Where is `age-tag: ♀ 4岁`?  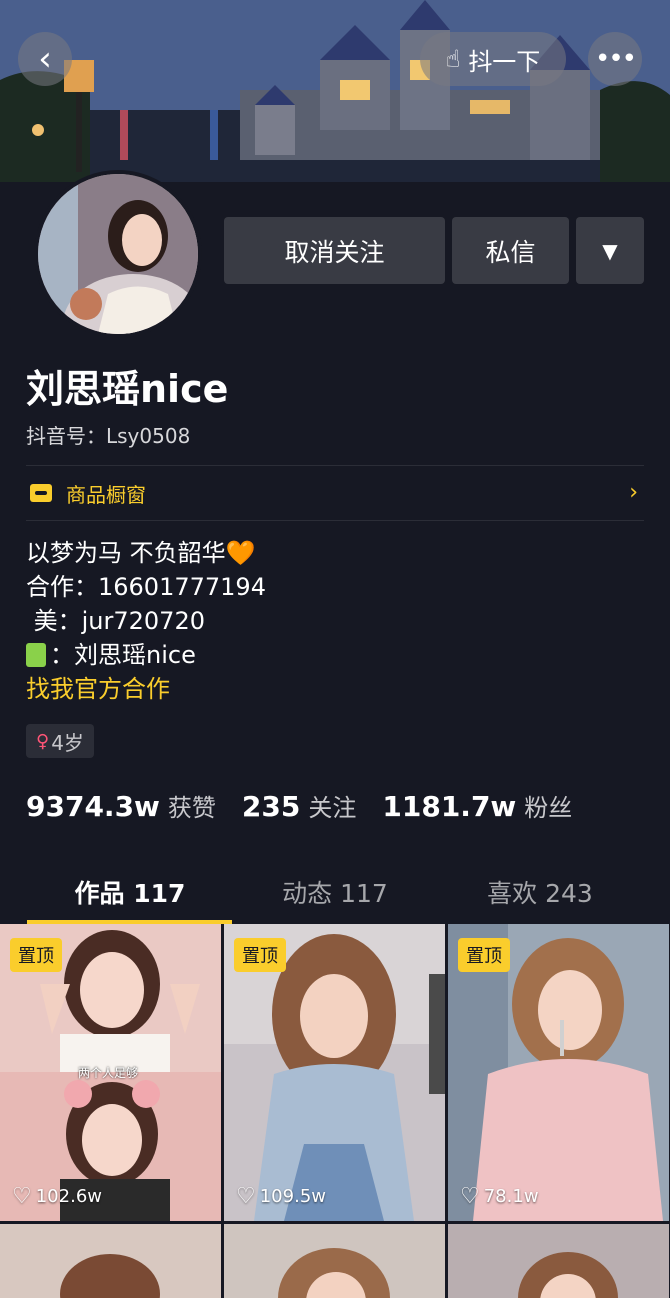 age-tag: ♀ 4岁 is located at coordinates (60, 741).